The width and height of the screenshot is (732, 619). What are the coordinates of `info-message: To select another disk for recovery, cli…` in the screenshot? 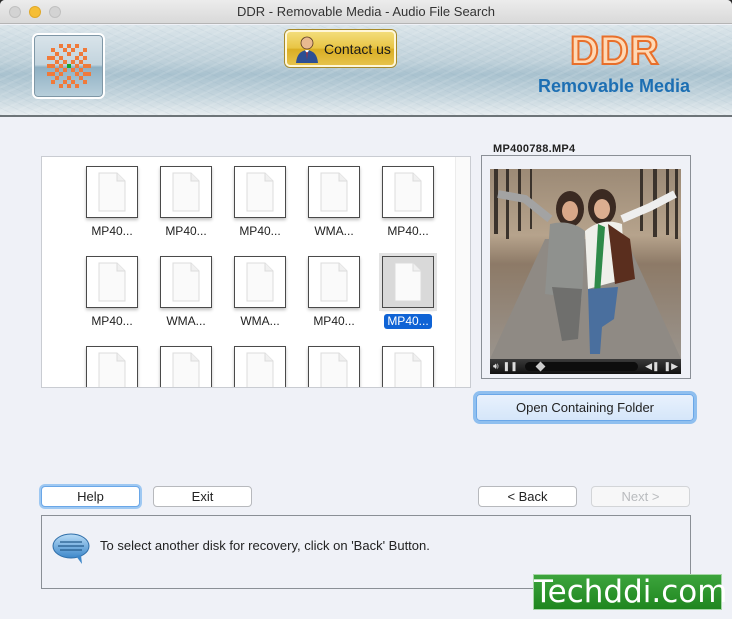 It's located at (265, 545).